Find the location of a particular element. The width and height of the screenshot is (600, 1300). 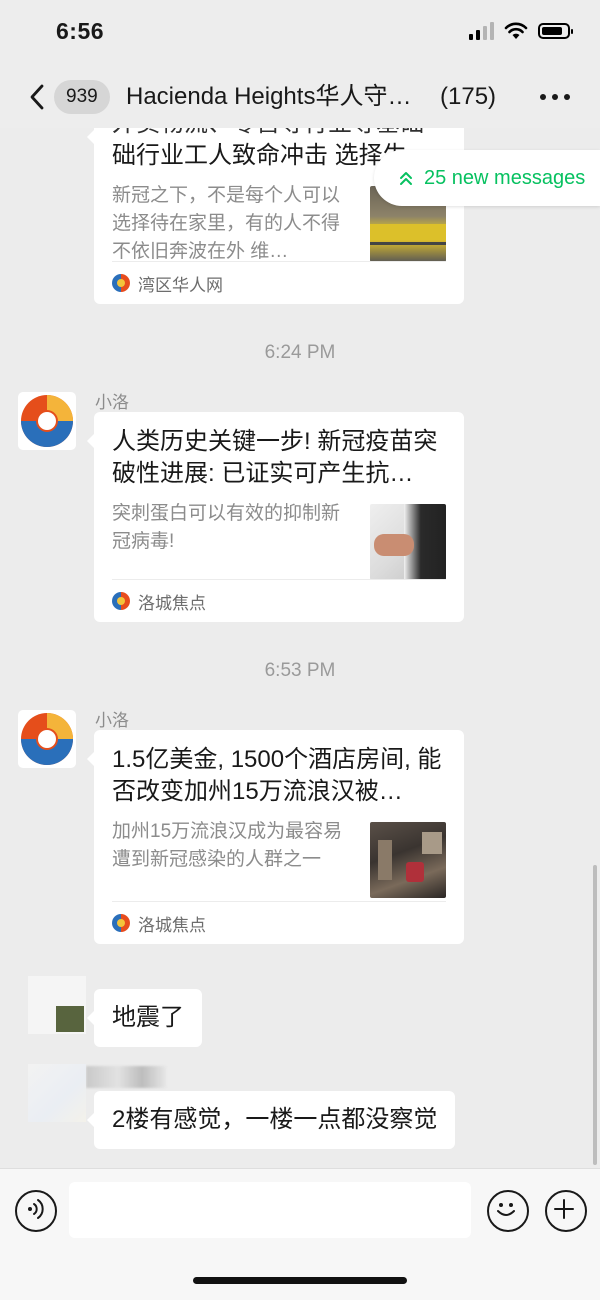

article-description: 突刺蛋白可以有效的抑制新冠病毒! is located at coordinates (226, 527).